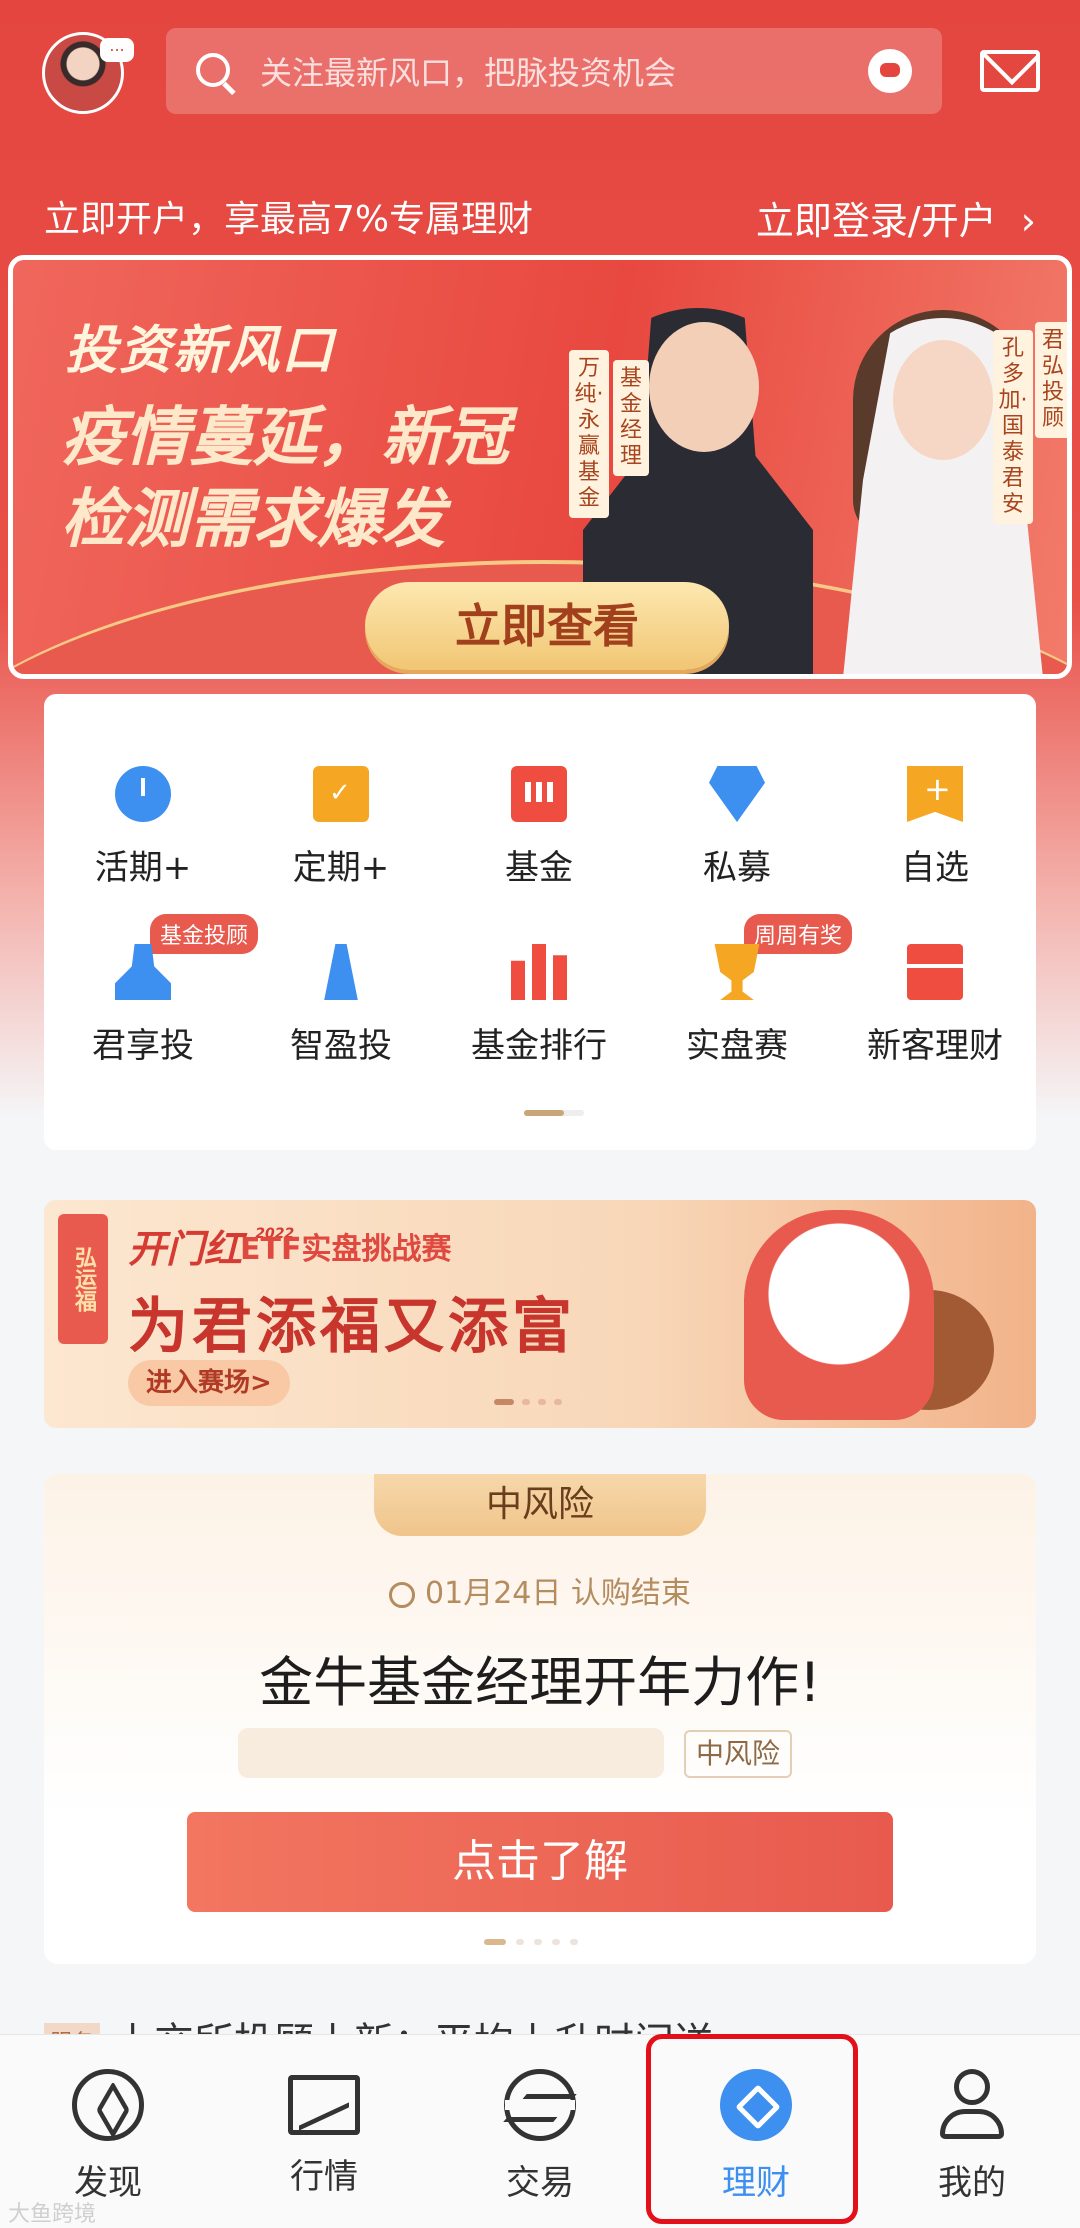  I want to click on fund-manager-face, so click(704, 387).